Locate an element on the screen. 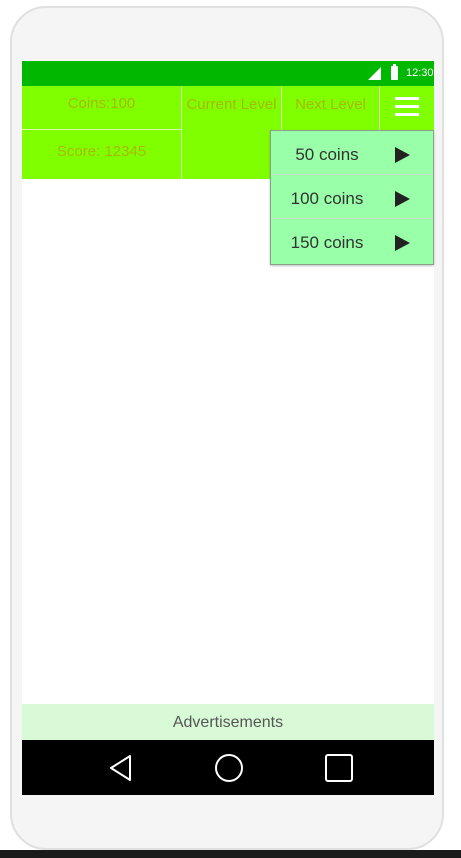 The height and width of the screenshot is (858, 461). dropdown-item-100-coins: 100 coins is located at coordinates (352, 197).